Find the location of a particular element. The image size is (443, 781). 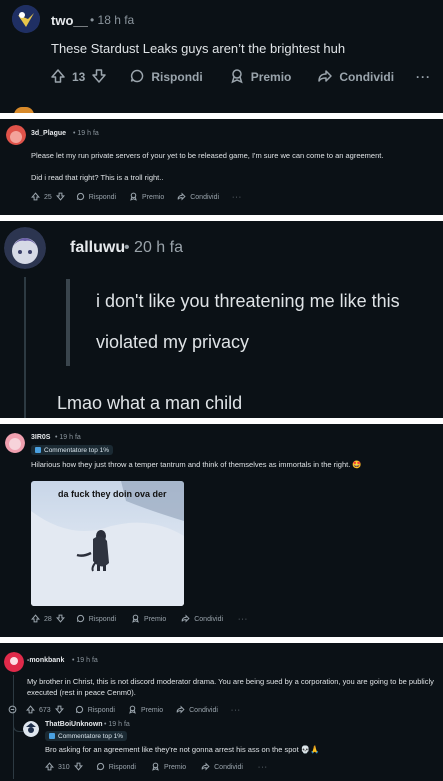

comment-image: da fuck they doin ova der is located at coordinates (107, 543).